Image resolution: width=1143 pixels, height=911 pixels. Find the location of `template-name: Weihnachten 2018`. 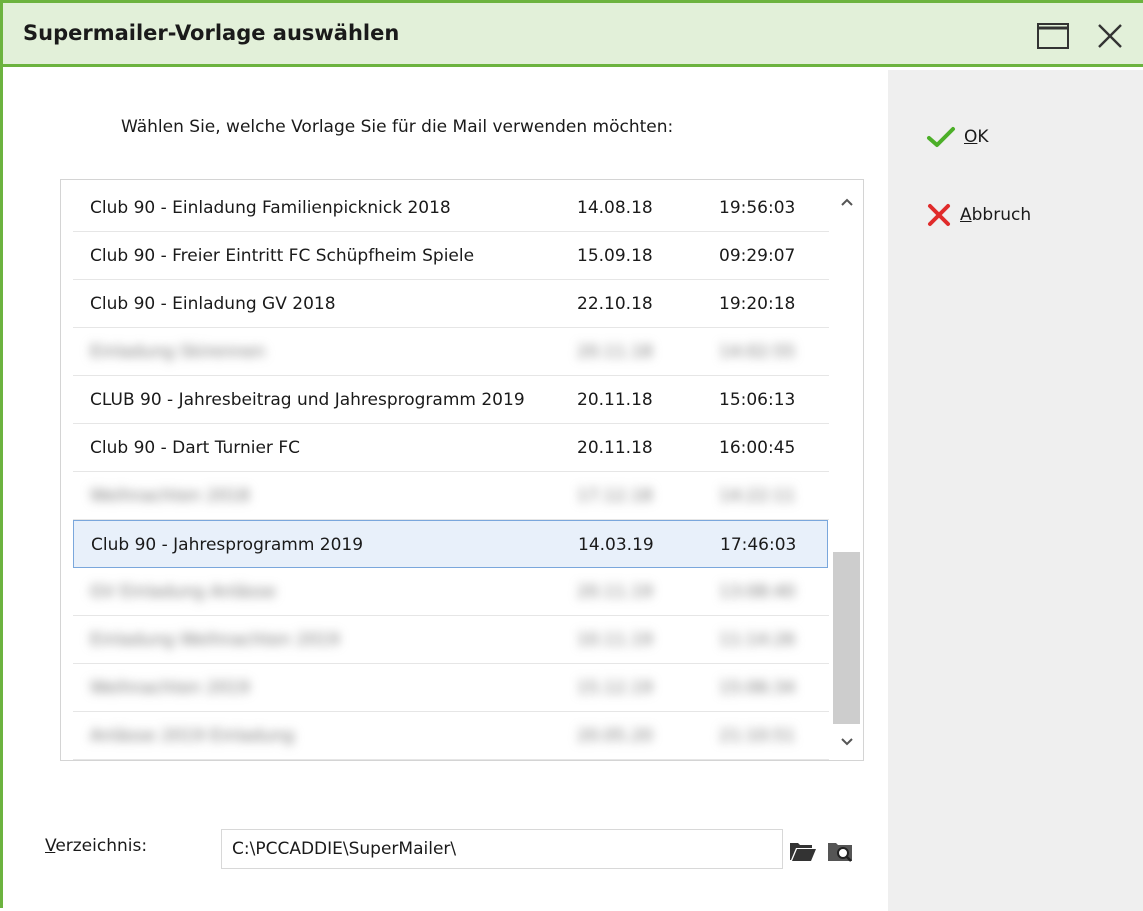

template-name: Weihnachten 2018 is located at coordinates (170, 496).